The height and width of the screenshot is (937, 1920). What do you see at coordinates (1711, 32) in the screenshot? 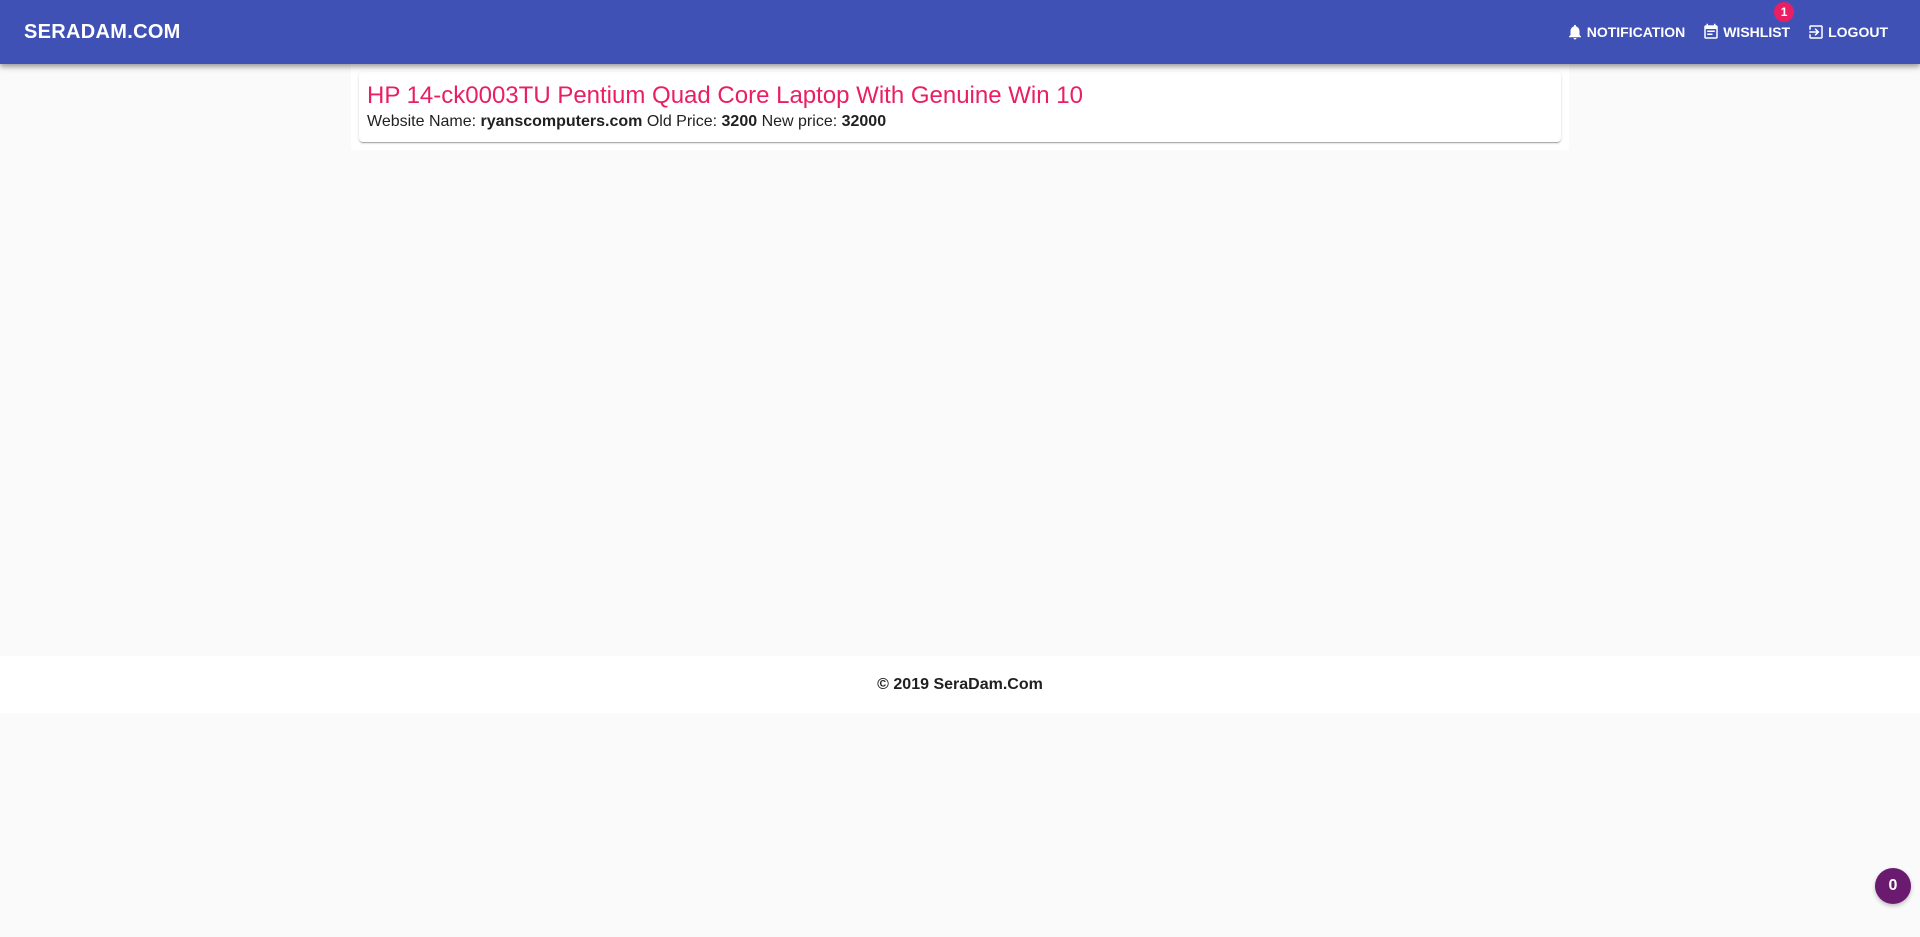
I see `calendar-list-icon` at bounding box center [1711, 32].